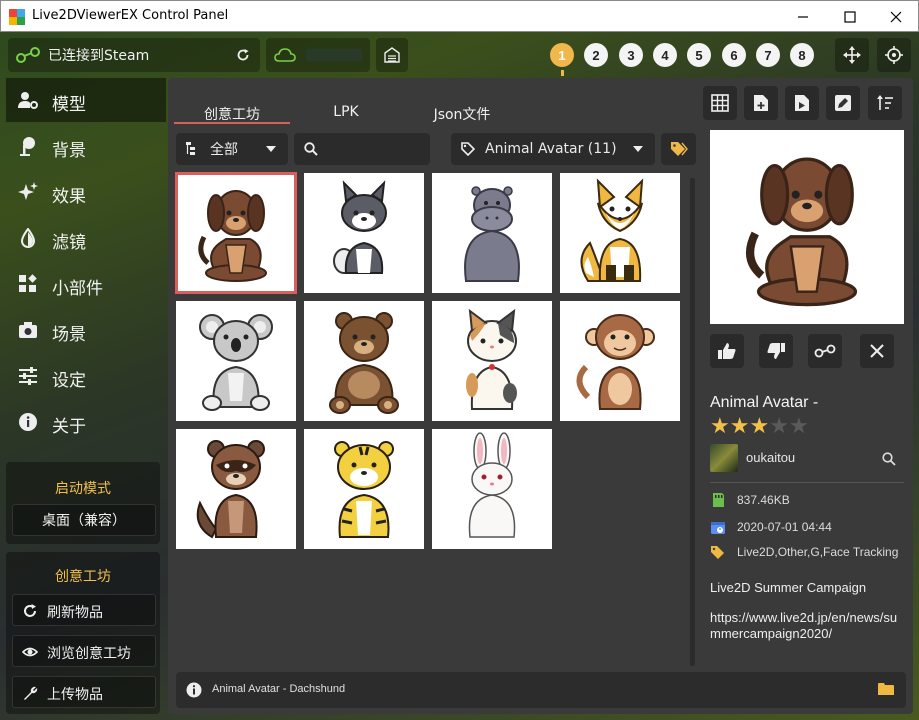 The height and width of the screenshot is (720, 919). What do you see at coordinates (84, 610) in the screenshot?
I see `refresh-items-button: 刷新物品` at bounding box center [84, 610].